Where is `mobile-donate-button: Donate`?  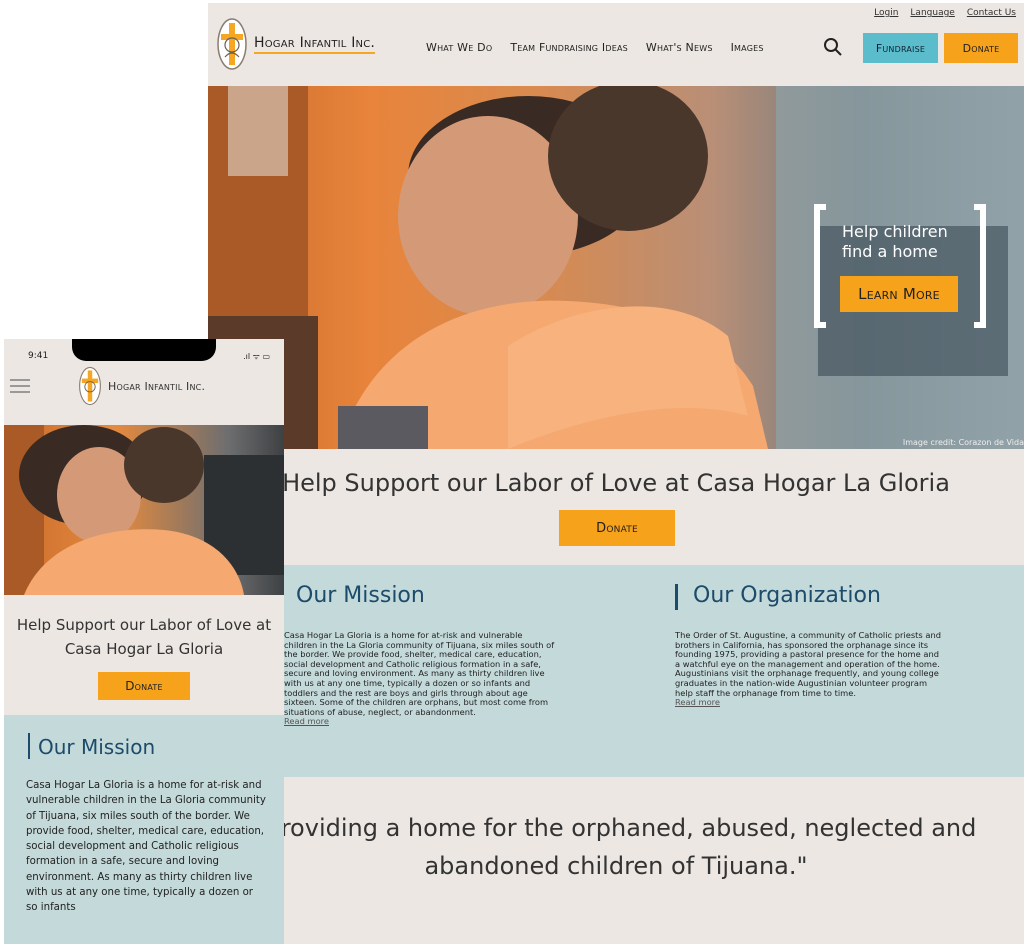 mobile-donate-button: Donate is located at coordinates (144, 686).